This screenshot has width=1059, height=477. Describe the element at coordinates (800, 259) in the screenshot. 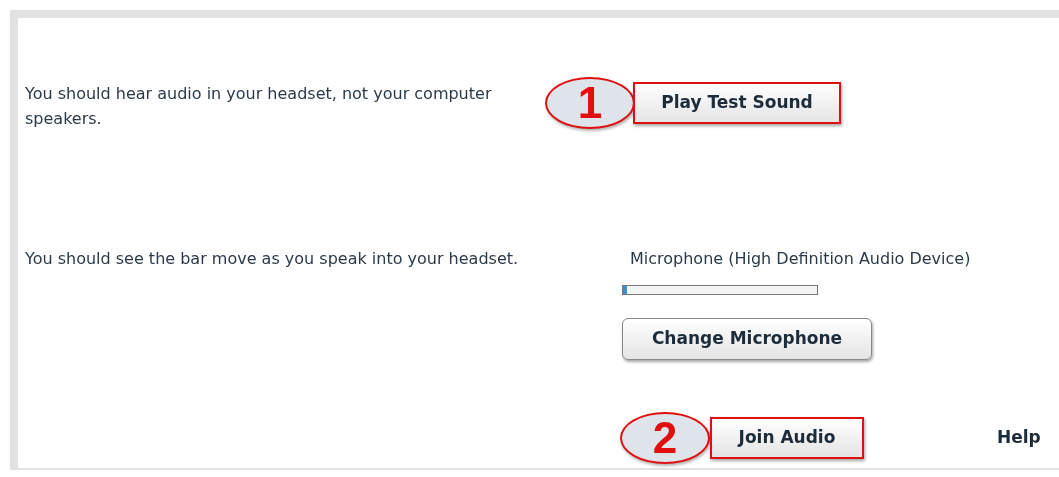

I see `microphone-device-label: Microphone (High Definition Audio Device)` at that location.